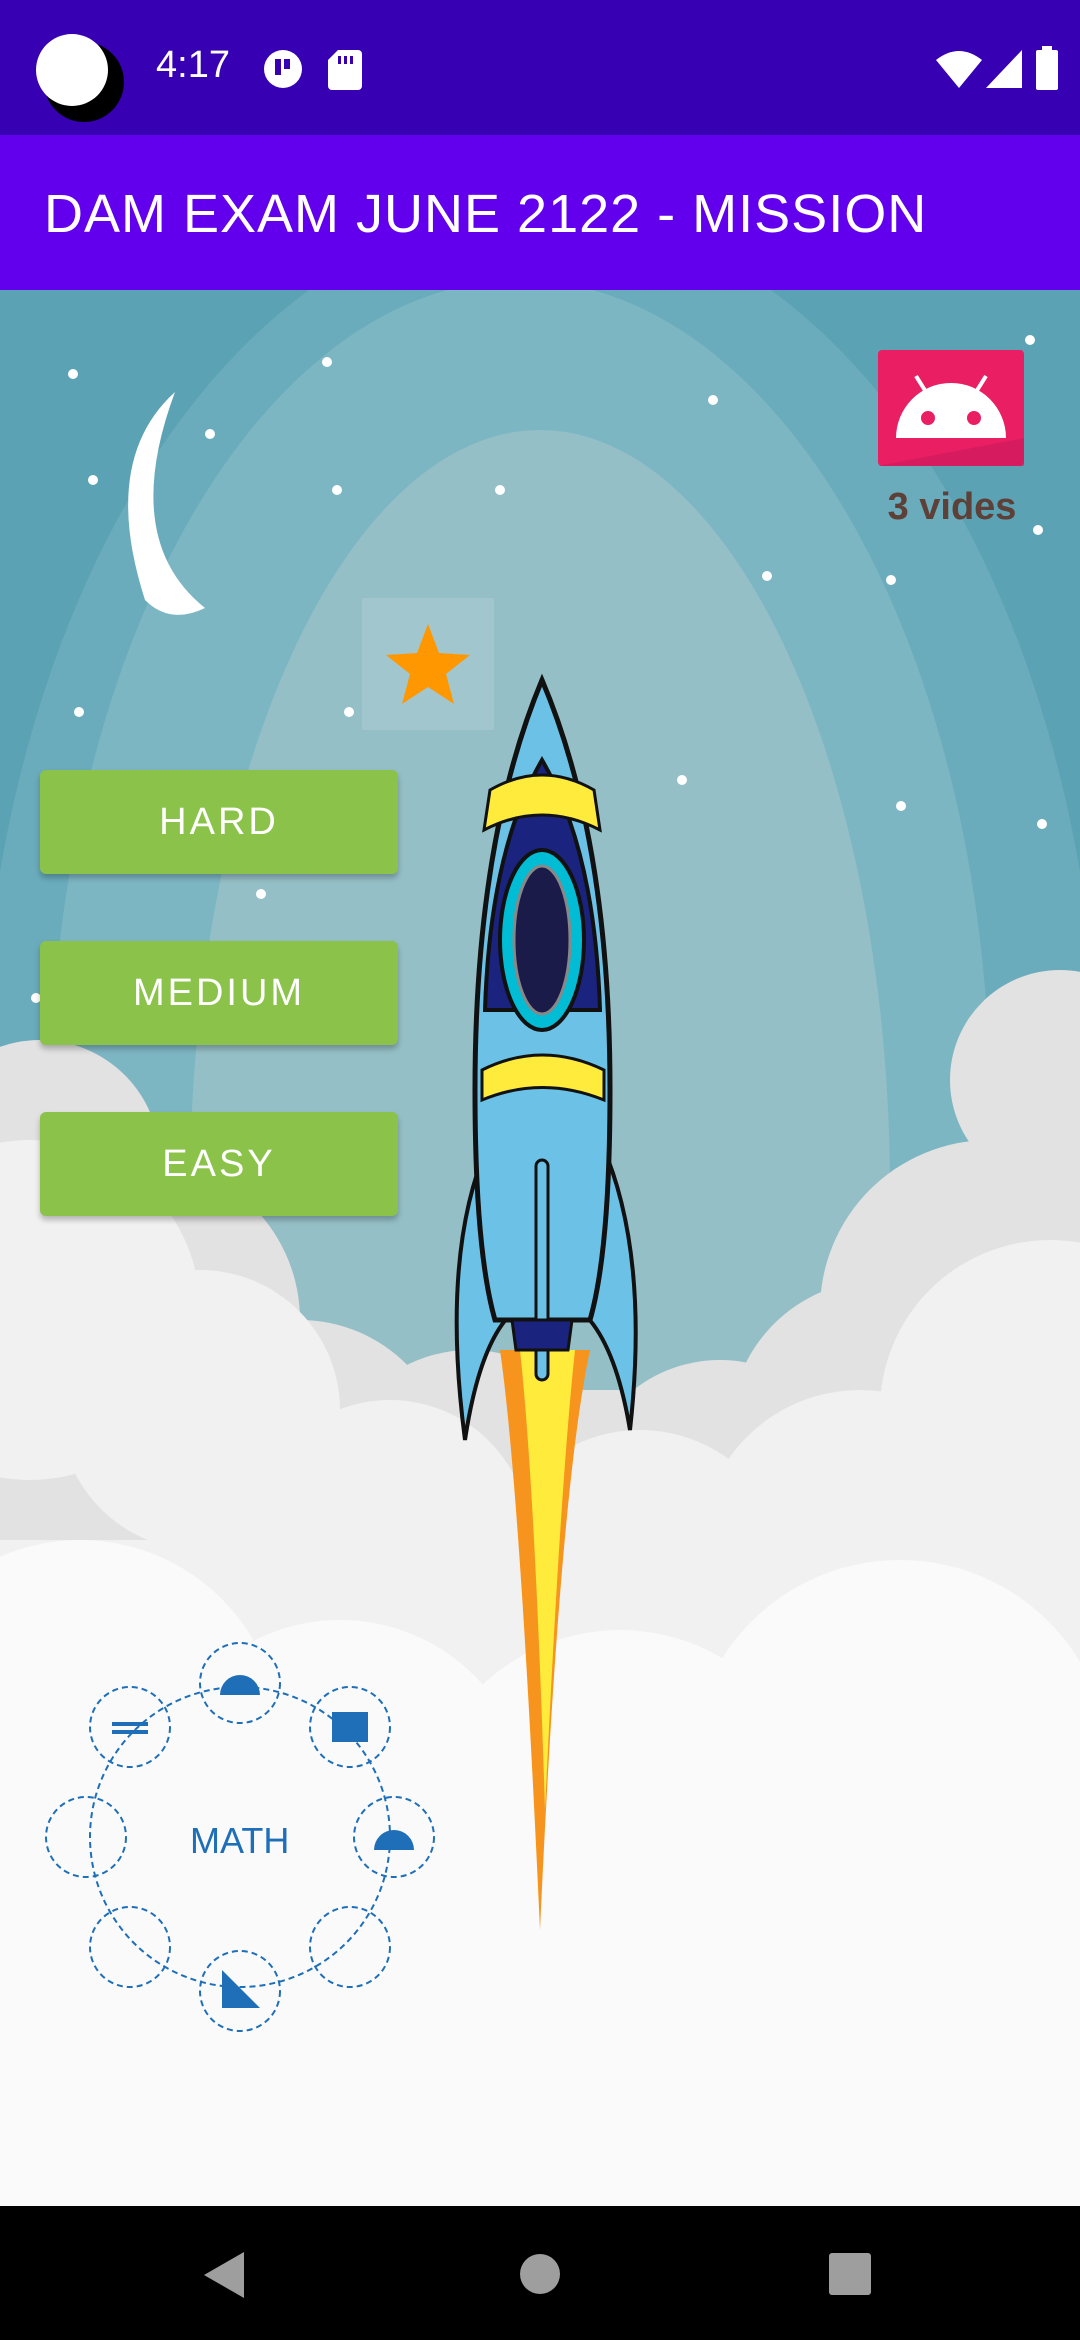  Describe the element at coordinates (219, 1164) in the screenshot. I see `easy-button: EASY` at that location.